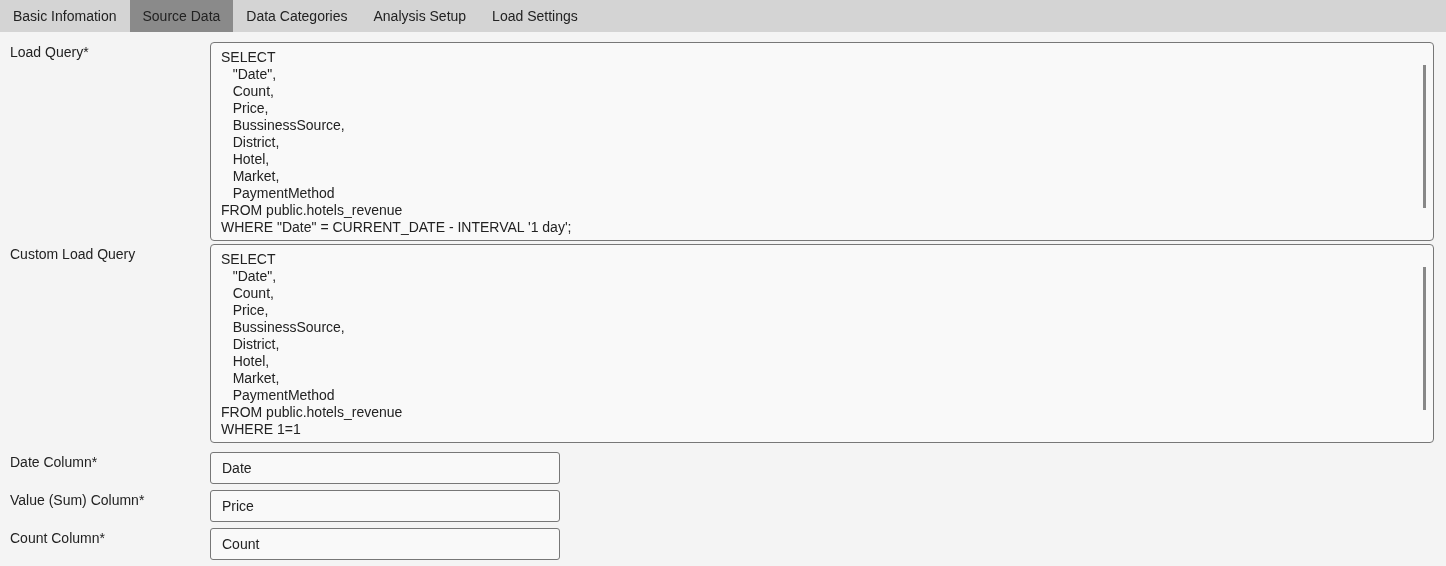 Image resolution: width=1446 pixels, height=566 pixels. What do you see at coordinates (49, 51) in the screenshot?
I see `field-label: Load Query*` at bounding box center [49, 51].